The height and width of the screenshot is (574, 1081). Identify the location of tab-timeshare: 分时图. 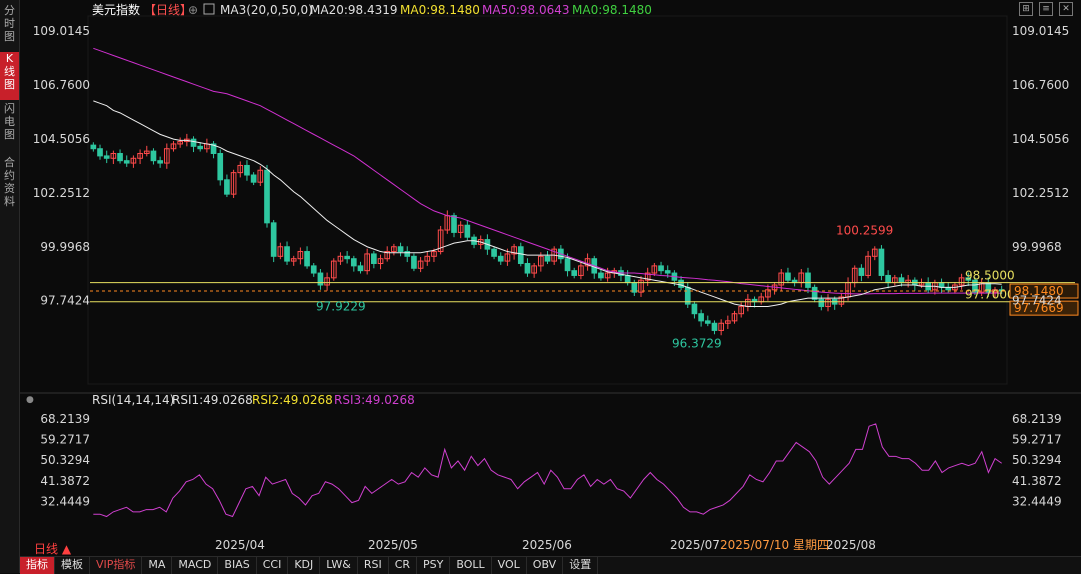
(9, 24).